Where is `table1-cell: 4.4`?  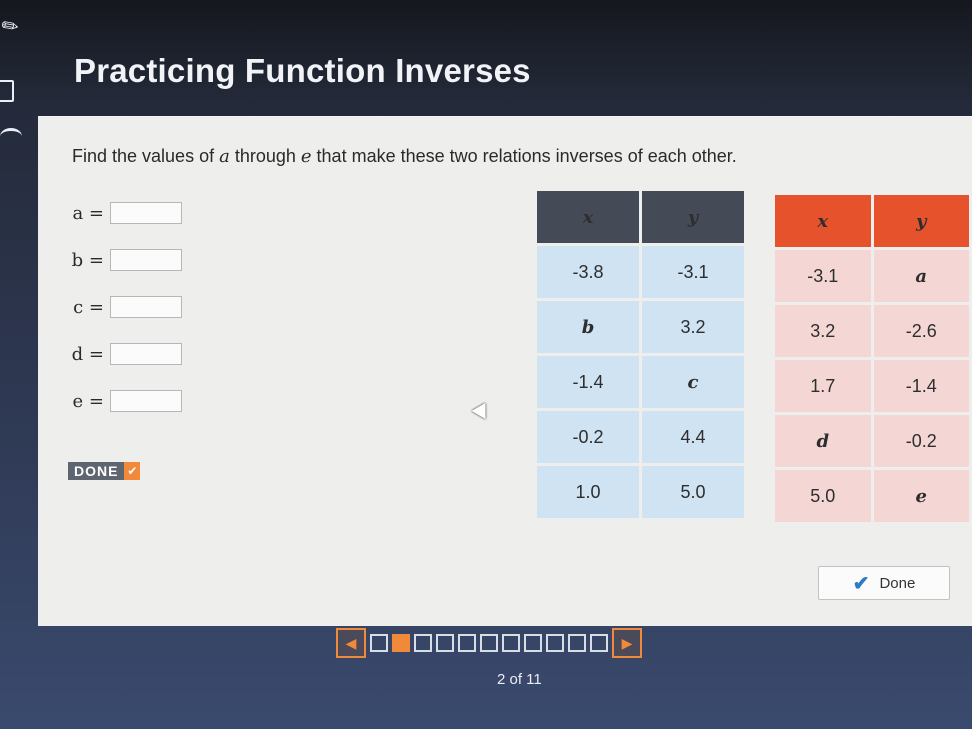 table1-cell: 4.4 is located at coordinates (693, 437).